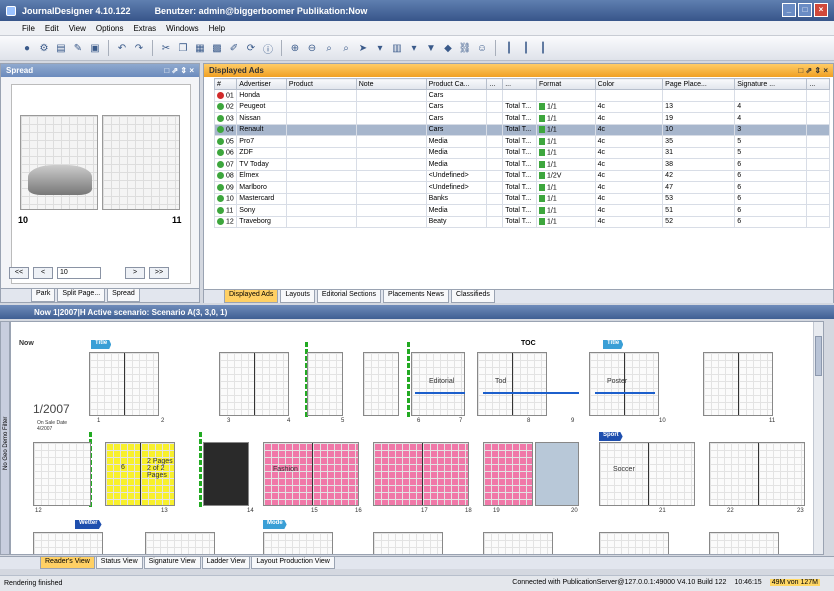 This screenshot has width=834, height=591. I want to click on minimize-button: _, so click(789, 10).